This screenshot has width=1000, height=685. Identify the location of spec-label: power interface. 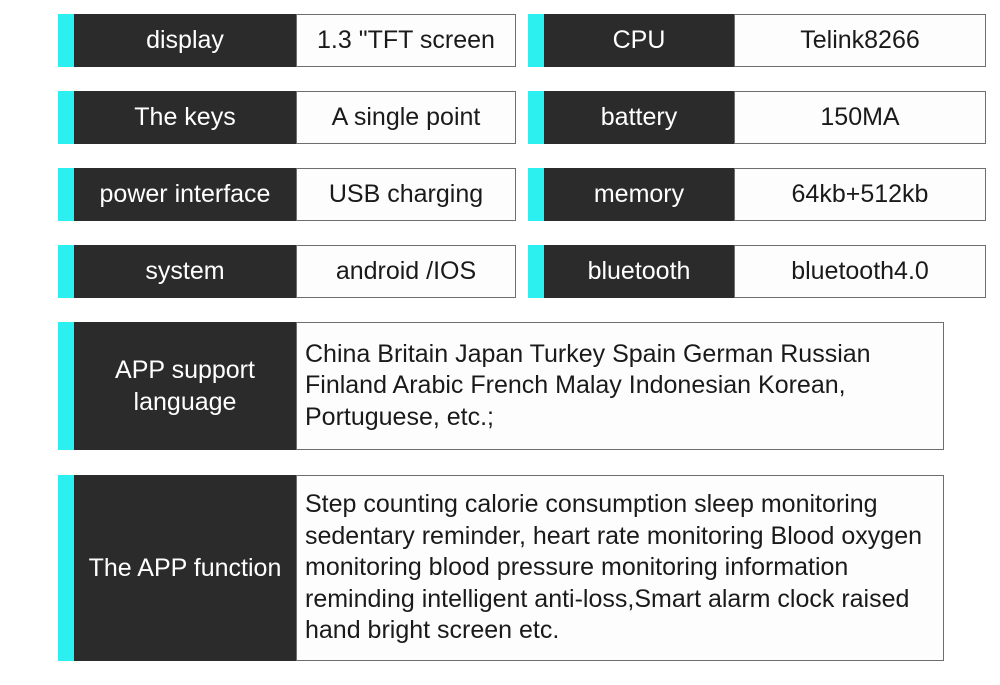
(185, 194).